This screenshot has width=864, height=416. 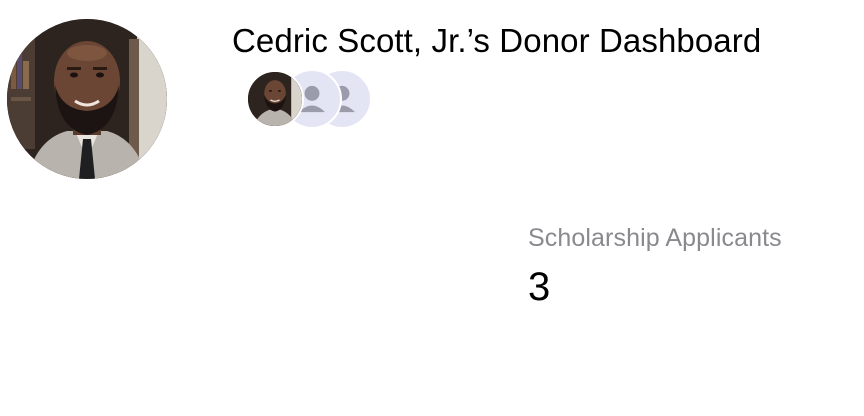 I want to click on scholarship-applicants-stat: Scholarship Applicants 3, so click(x=655, y=267).